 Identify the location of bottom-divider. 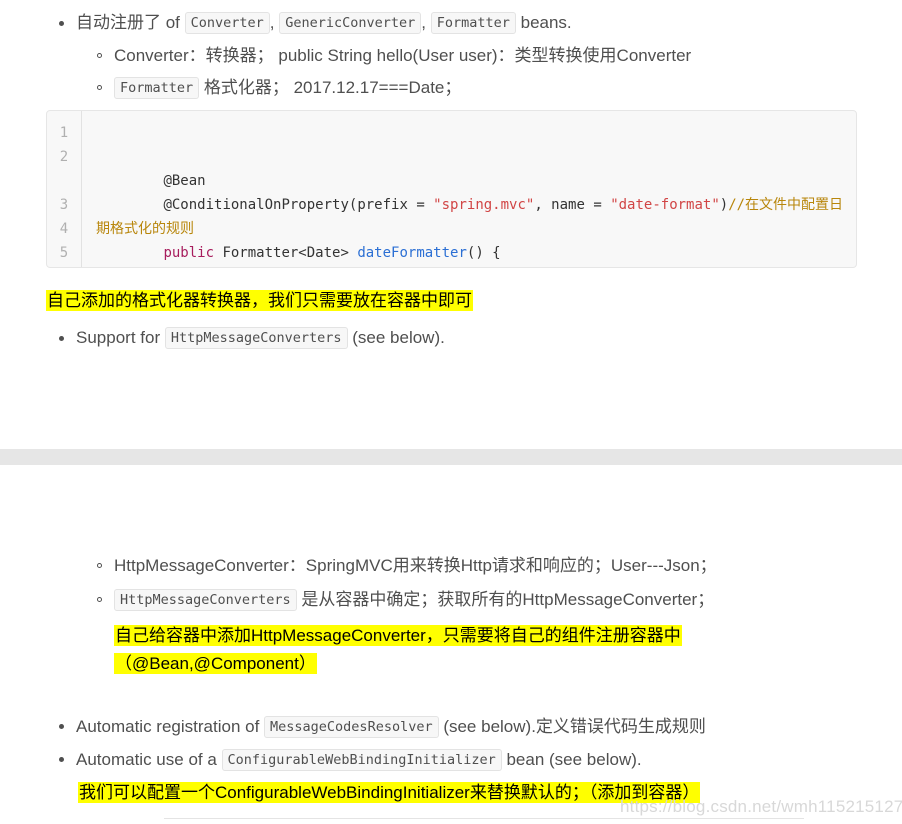
(484, 818).